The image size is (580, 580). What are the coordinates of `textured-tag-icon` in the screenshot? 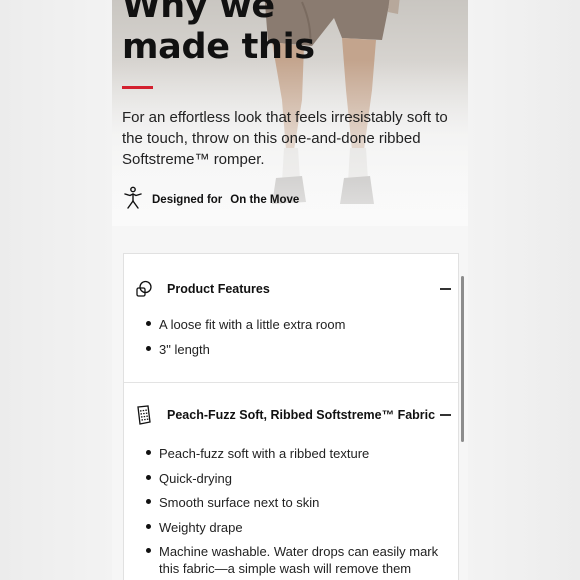 It's located at (144, 415).